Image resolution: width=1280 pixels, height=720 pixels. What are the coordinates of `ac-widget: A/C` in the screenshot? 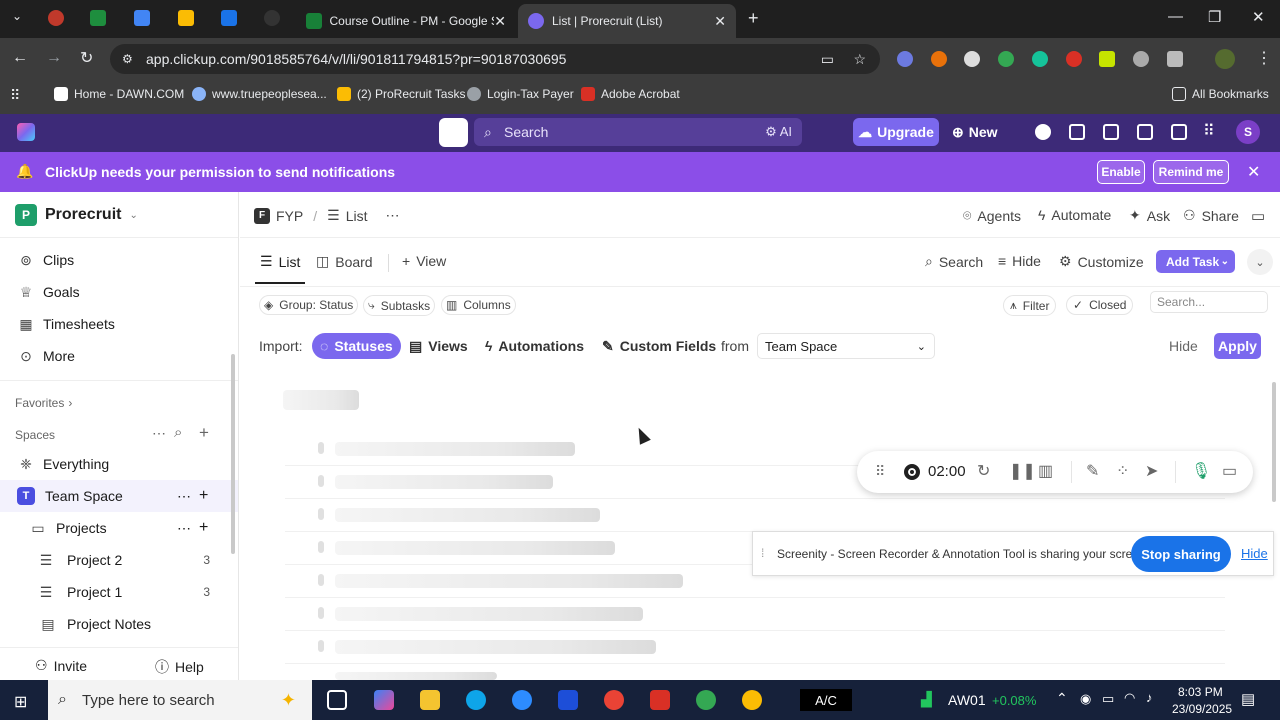 It's located at (826, 700).